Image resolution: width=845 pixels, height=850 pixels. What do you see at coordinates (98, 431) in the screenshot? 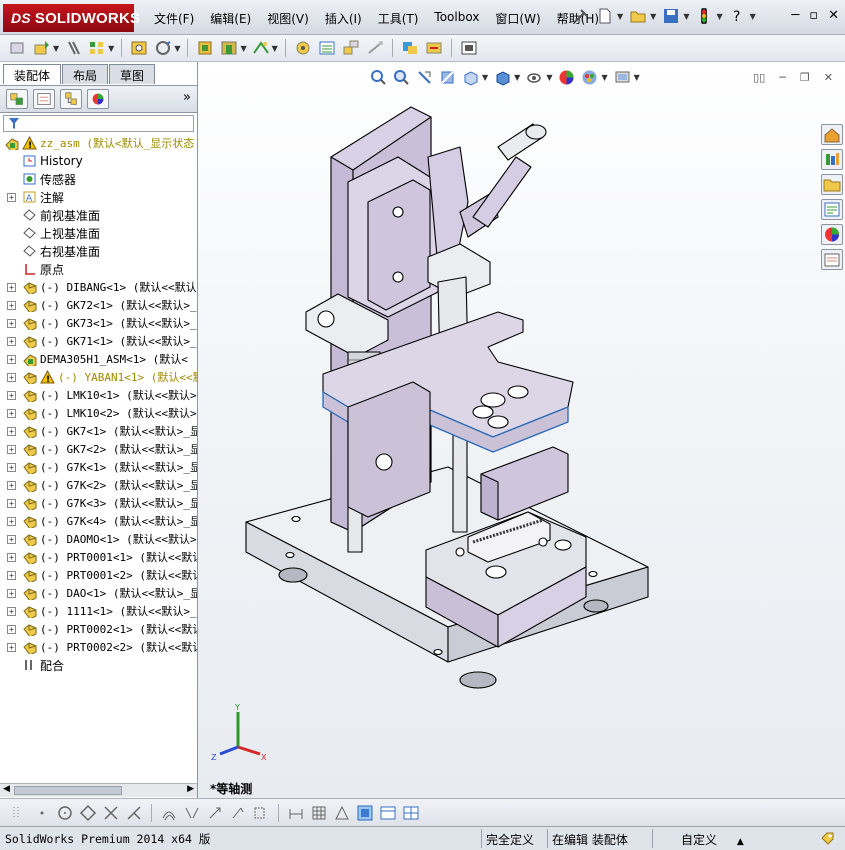
I see `tree-item: + (-) GK7<1> (默认<<默认>_显` at bounding box center [98, 431].